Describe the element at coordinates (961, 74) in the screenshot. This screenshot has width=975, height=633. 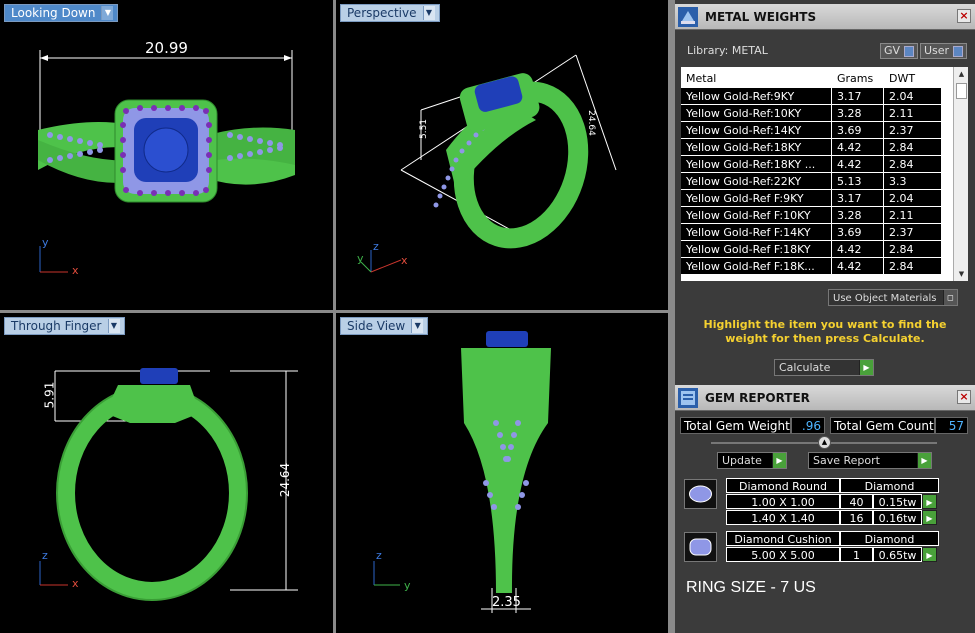
I see `scroll-up-icon: ▲` at that location.